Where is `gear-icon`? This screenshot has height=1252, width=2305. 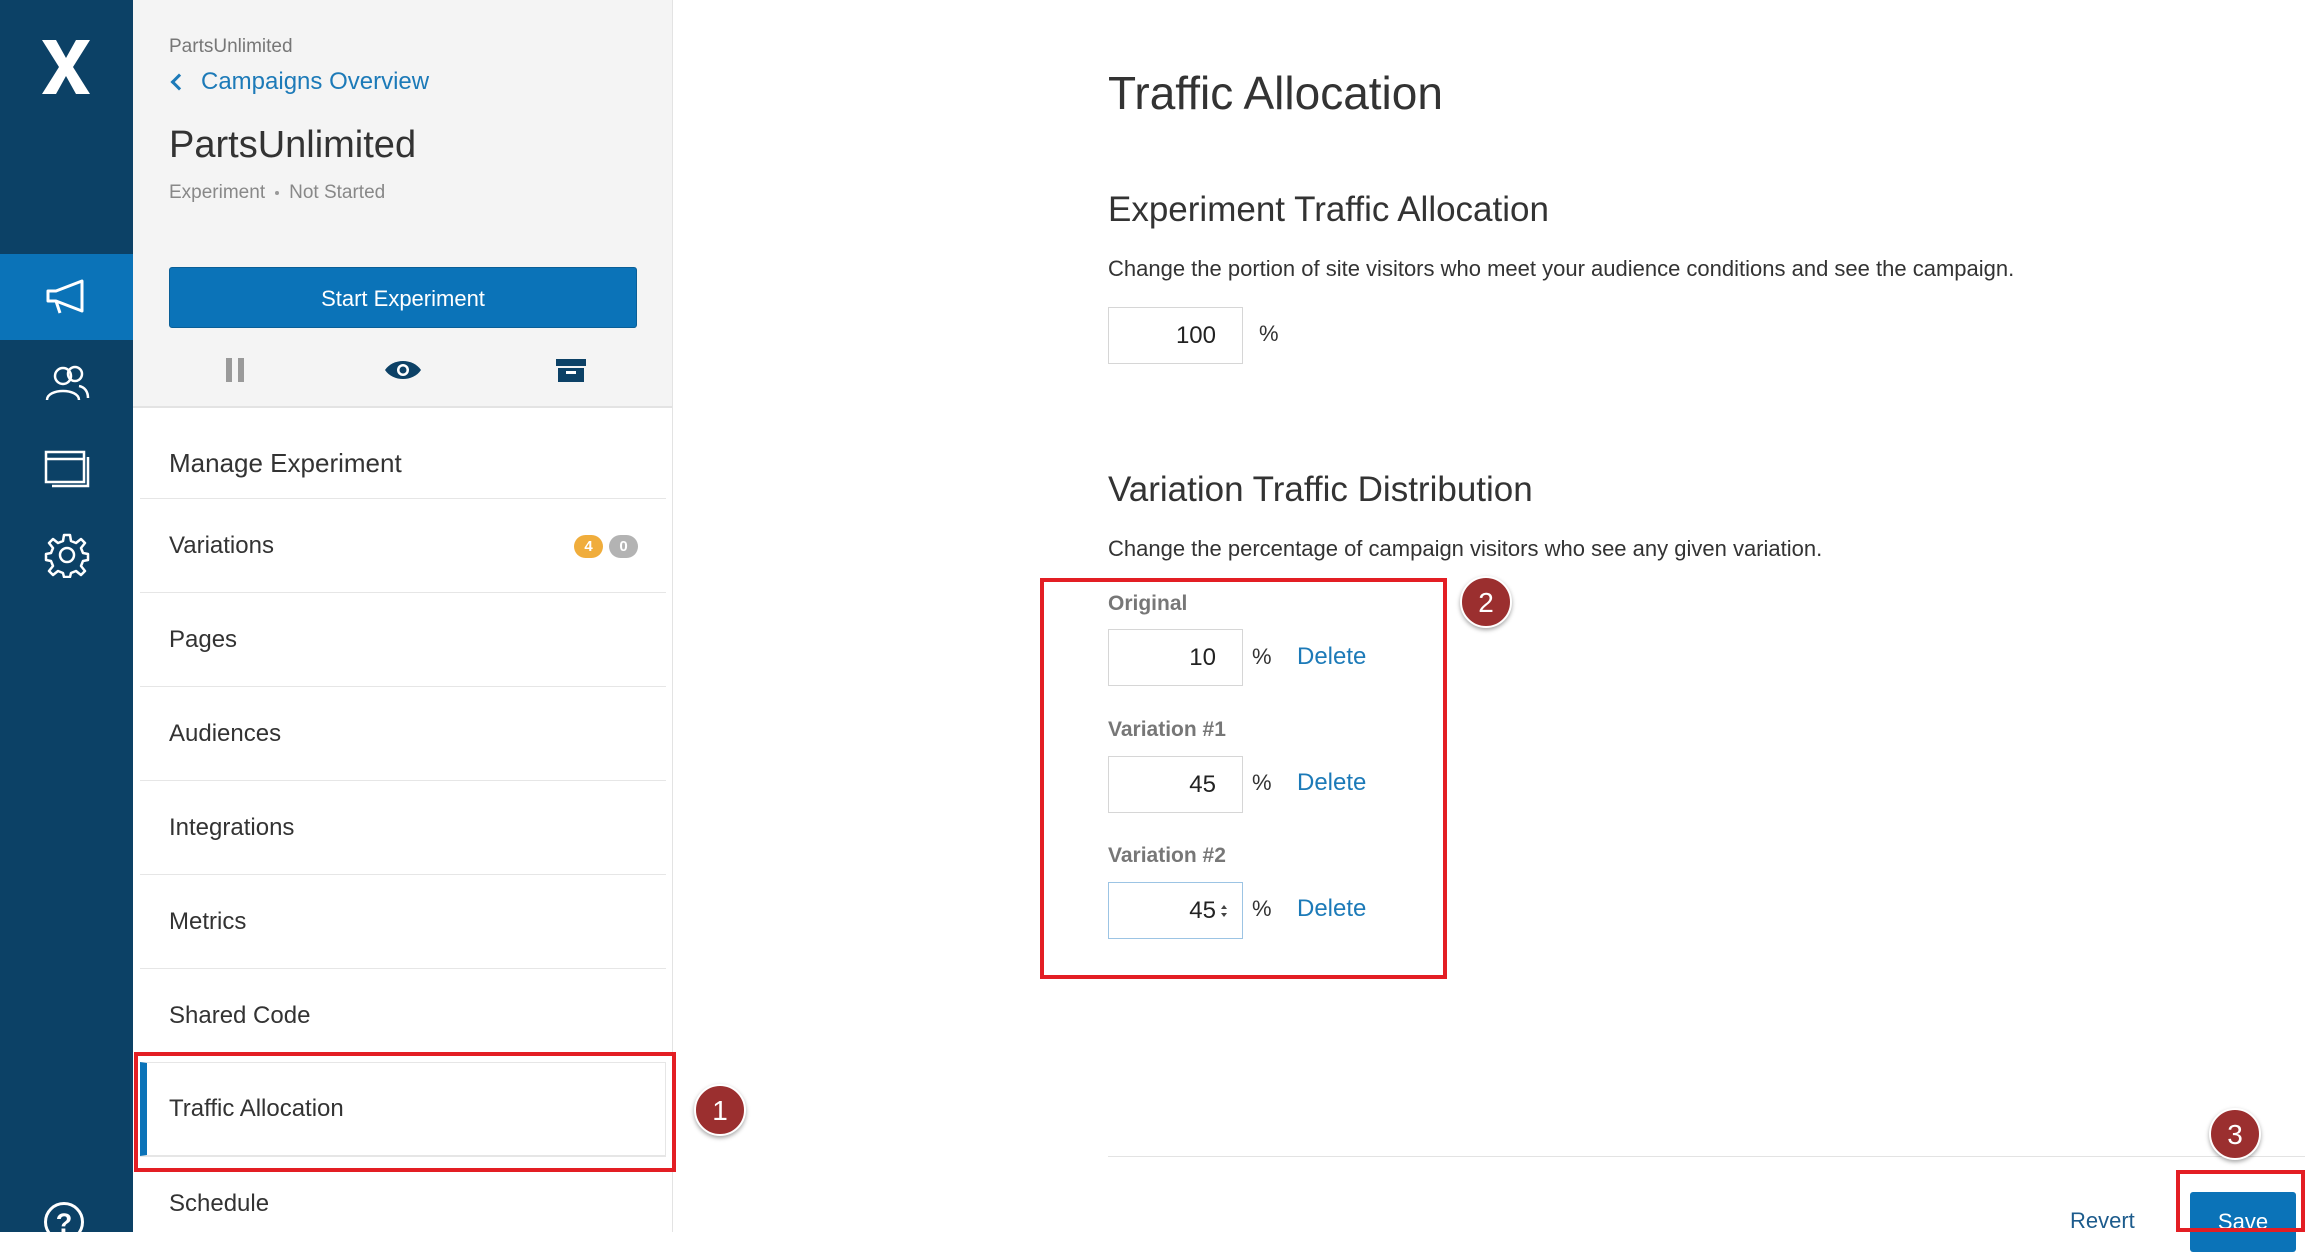 gear-icon is located at coordinates (66, 555).